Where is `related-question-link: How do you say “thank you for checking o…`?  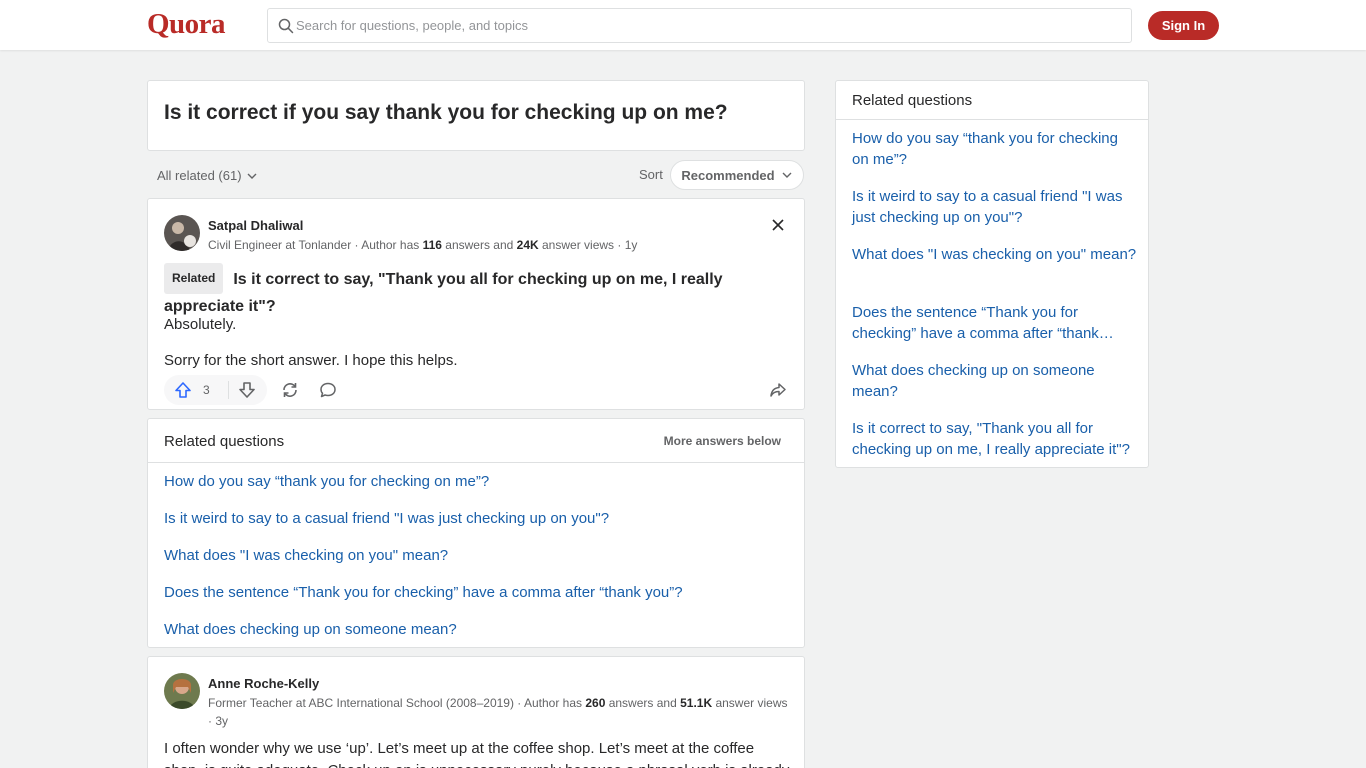
related-question-link: How do you say “thank you for checking o… is located at coordinates (326, 481).